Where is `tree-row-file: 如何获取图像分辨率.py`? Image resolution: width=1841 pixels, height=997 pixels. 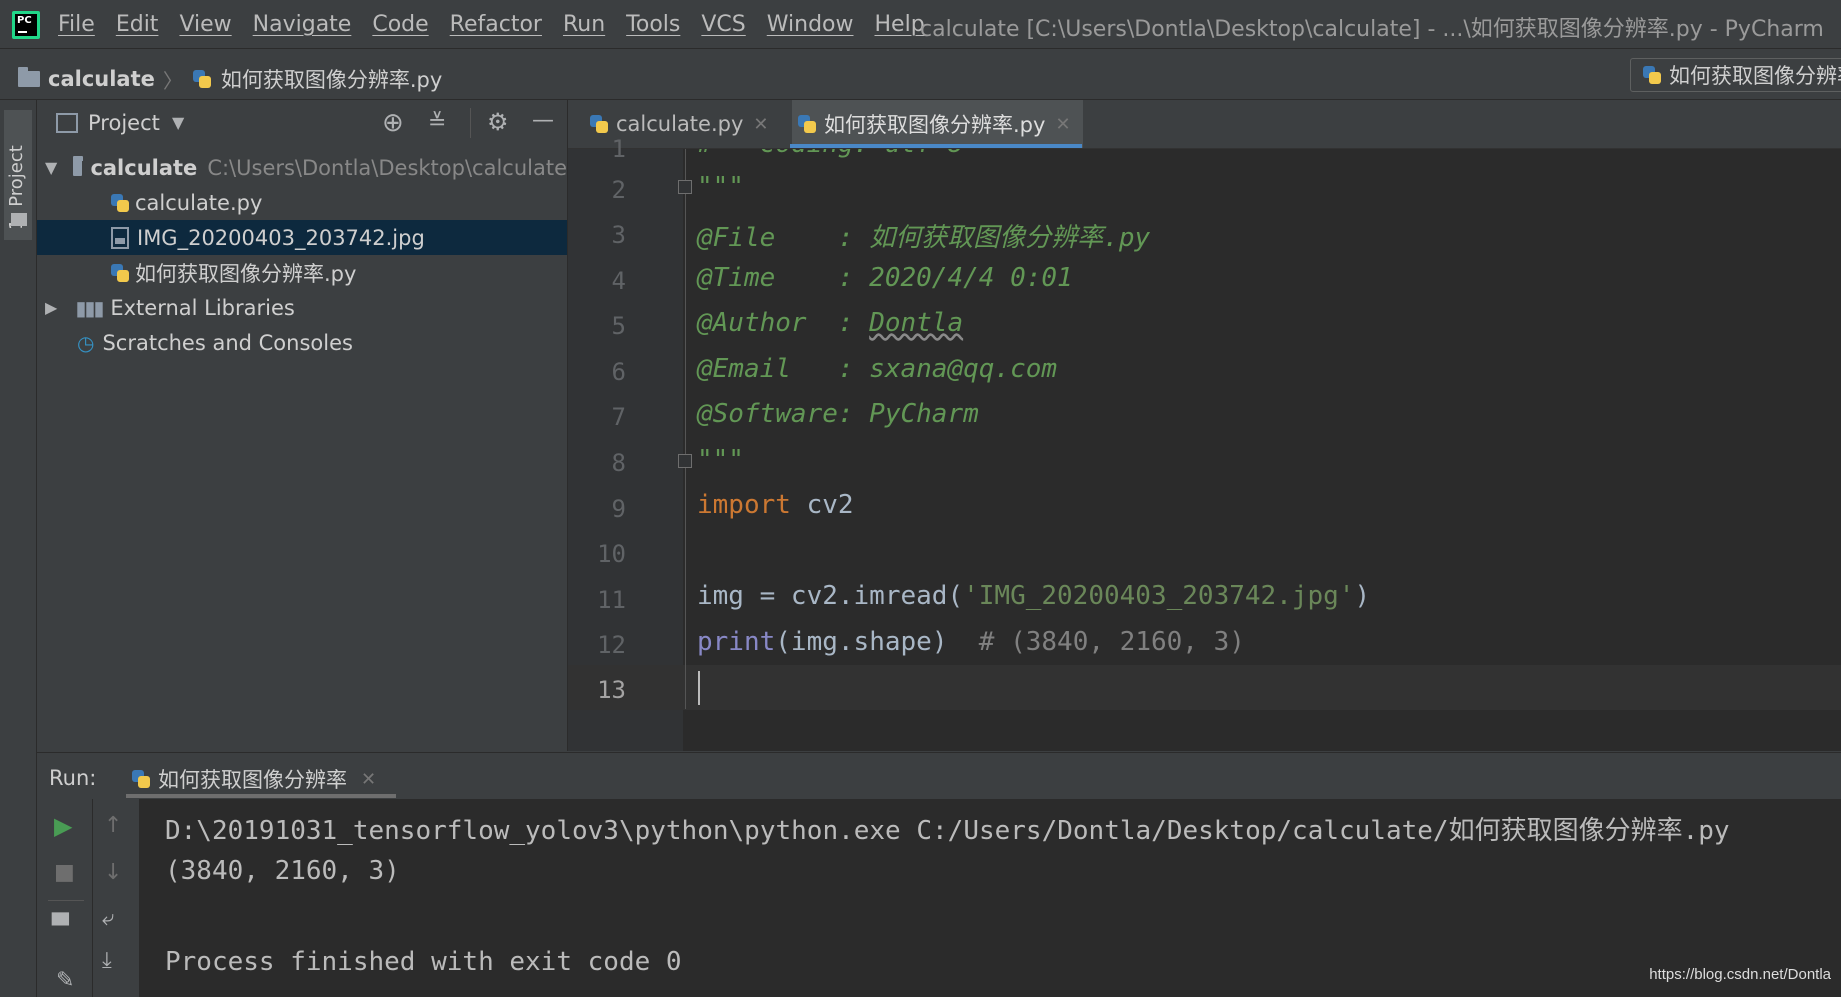 tree-row-file: 如何获取图像分辨率.py is located at coordinates (302, 272).